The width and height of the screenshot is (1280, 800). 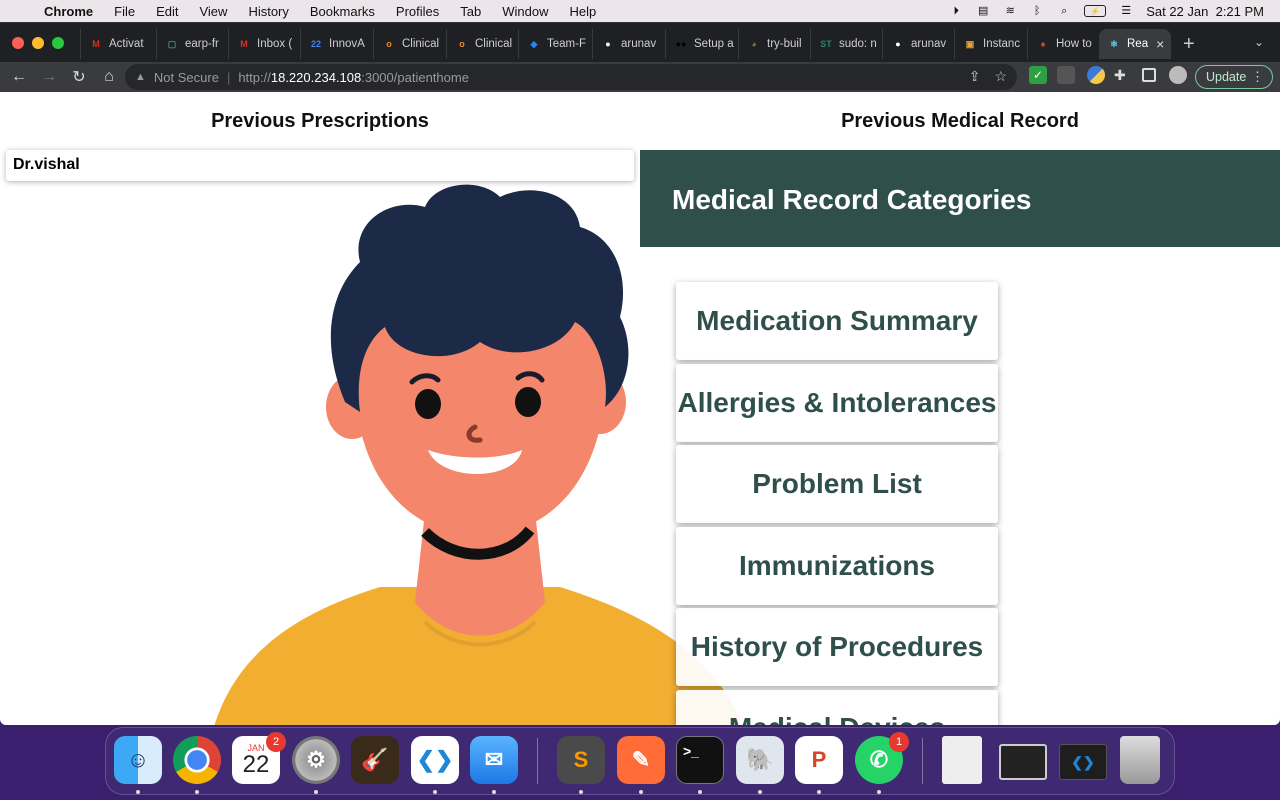 What do you see at coordinates (826, 44) in the screenshot?
I see `stackexchange-icon: ST` at bounding box center [826, 44].